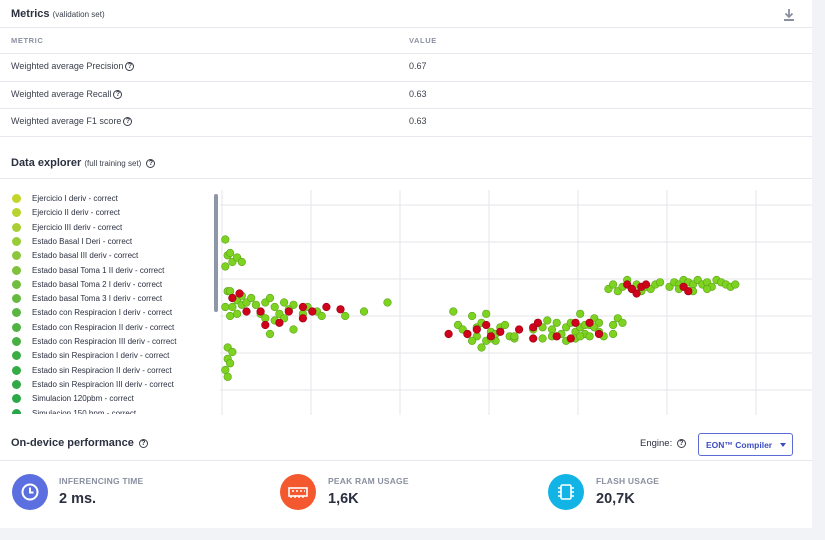 This screenshot has height=540, width=825. What do you see at coordinates (789, 15) in the screenshot?
I see `download-icon` at bounding box center [789, 15].